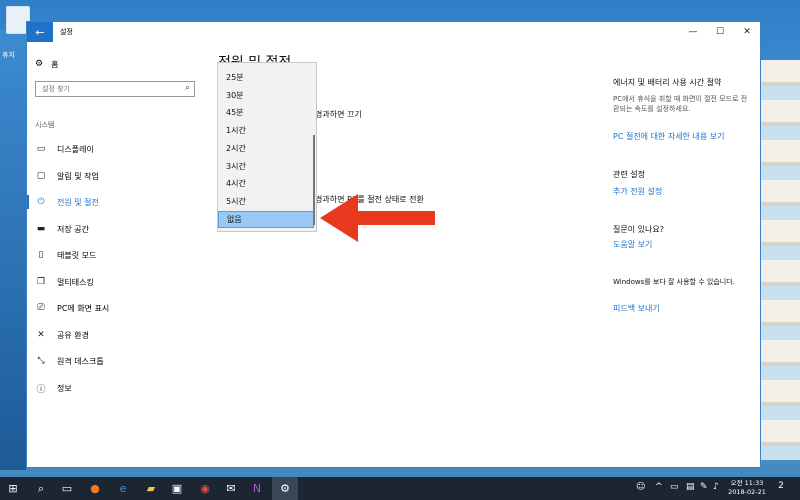 The height and width of the screenshot is (500, 800). Describe the element at coordinates (41, 176) in the screenshot. I see `notification-icon: ▢` at that location.